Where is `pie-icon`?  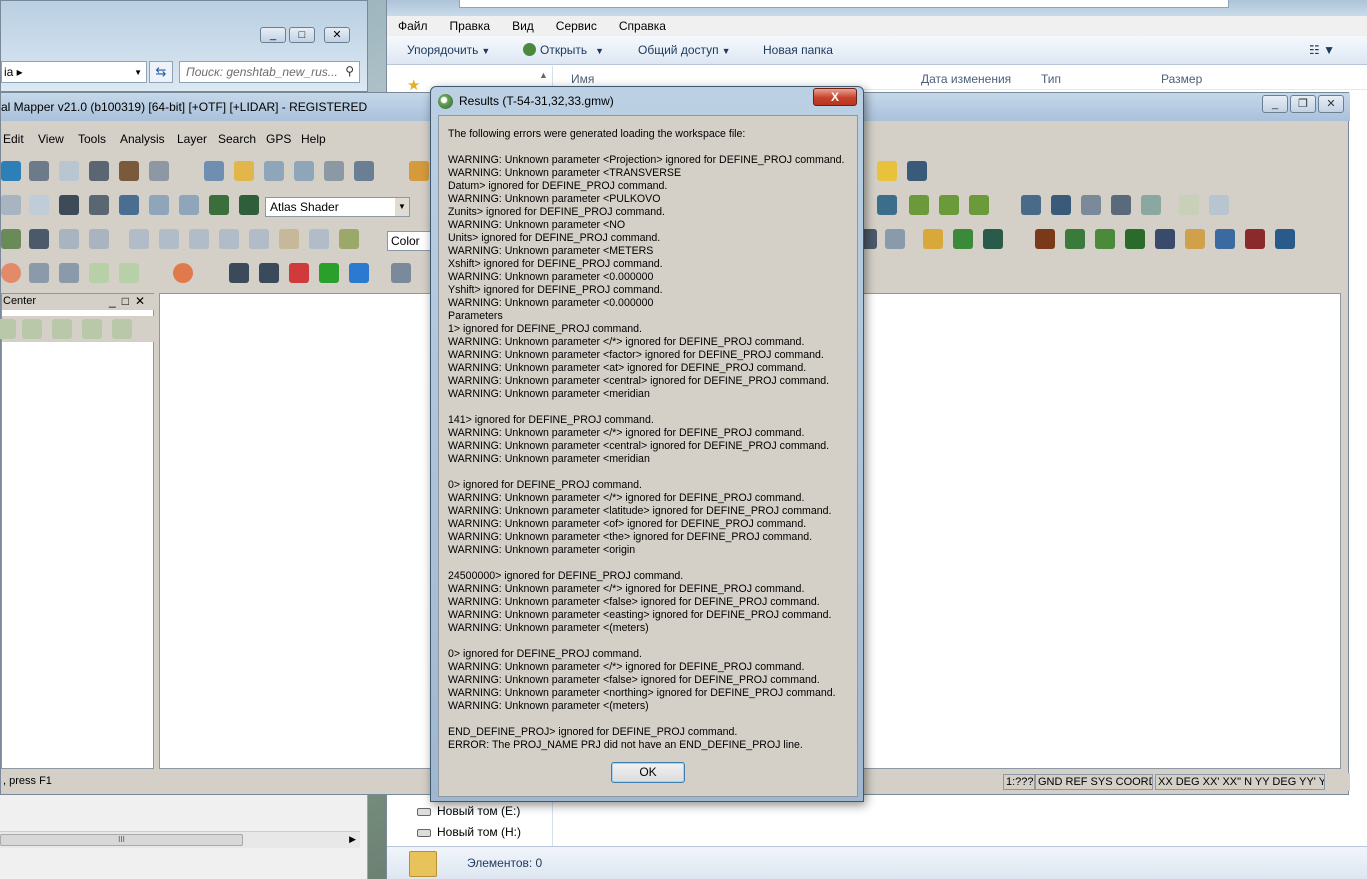
pie-icon is located at coordinates (183, 273).